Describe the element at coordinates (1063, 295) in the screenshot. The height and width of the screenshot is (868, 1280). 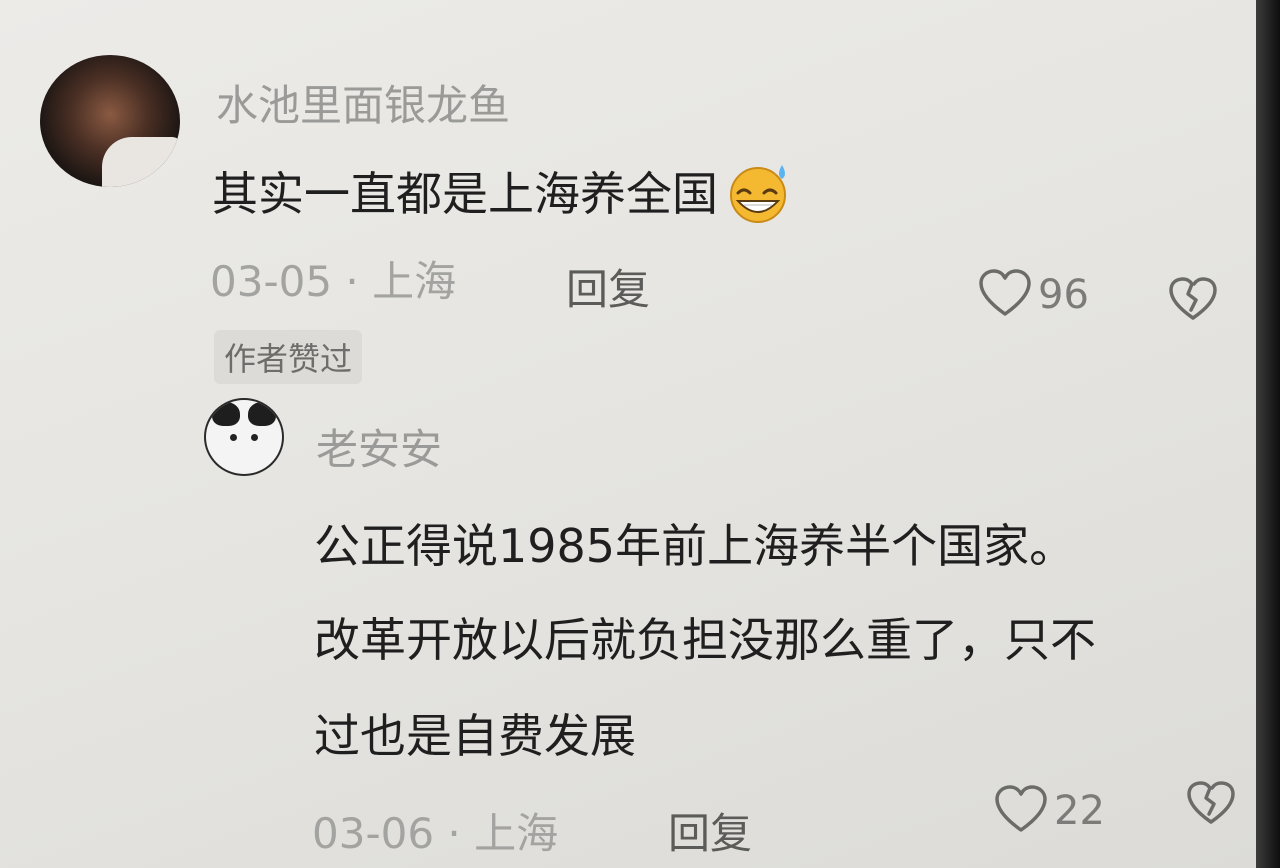
I see `like-count: 96` at that location.